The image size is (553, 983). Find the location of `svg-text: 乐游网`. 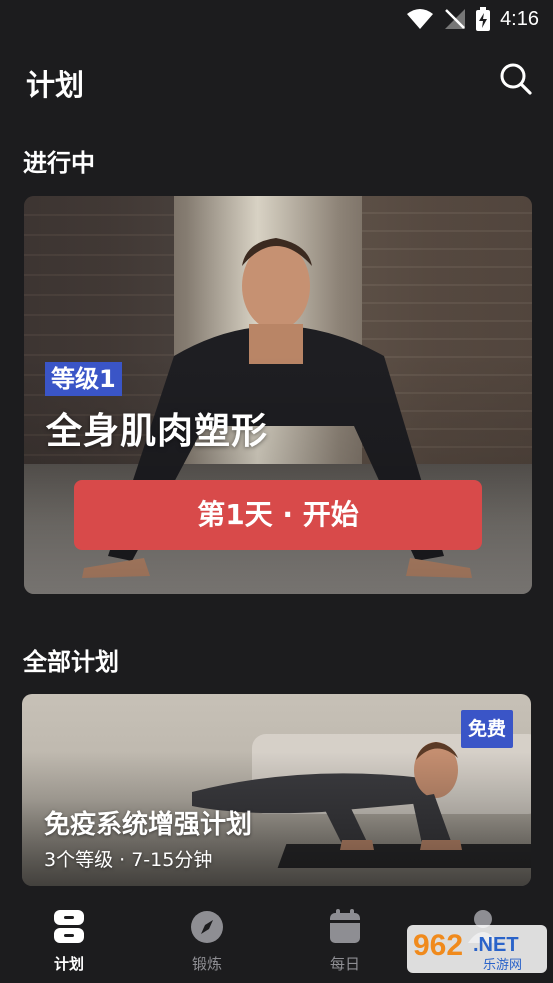

svg-text: 乐游网 is located at coordinates (502, 965).